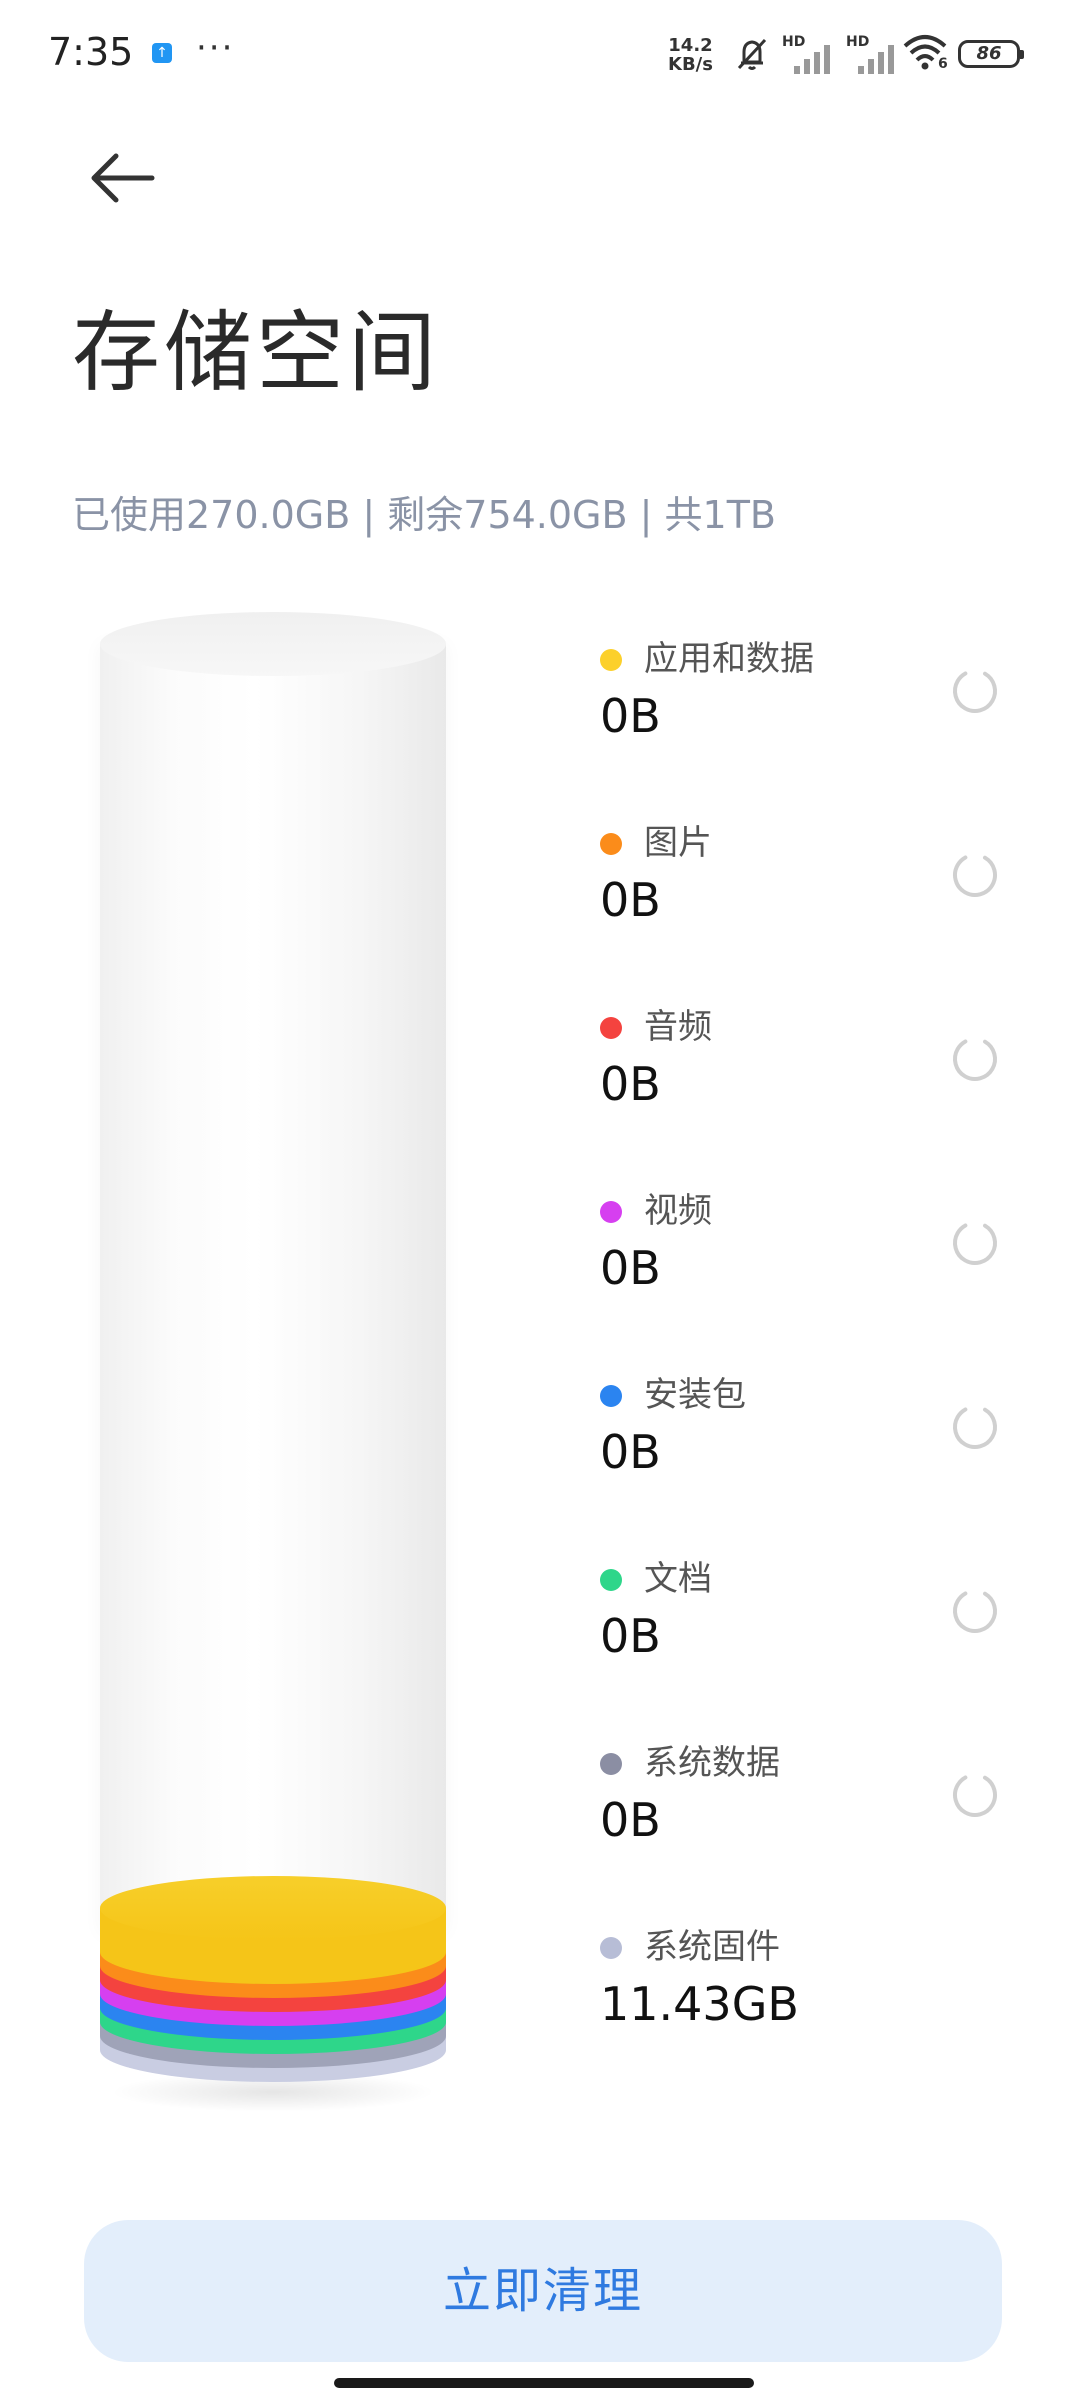 The image size is (1080, 2400). I want to click on category-item: 视频 0B, so click(810, 1262).